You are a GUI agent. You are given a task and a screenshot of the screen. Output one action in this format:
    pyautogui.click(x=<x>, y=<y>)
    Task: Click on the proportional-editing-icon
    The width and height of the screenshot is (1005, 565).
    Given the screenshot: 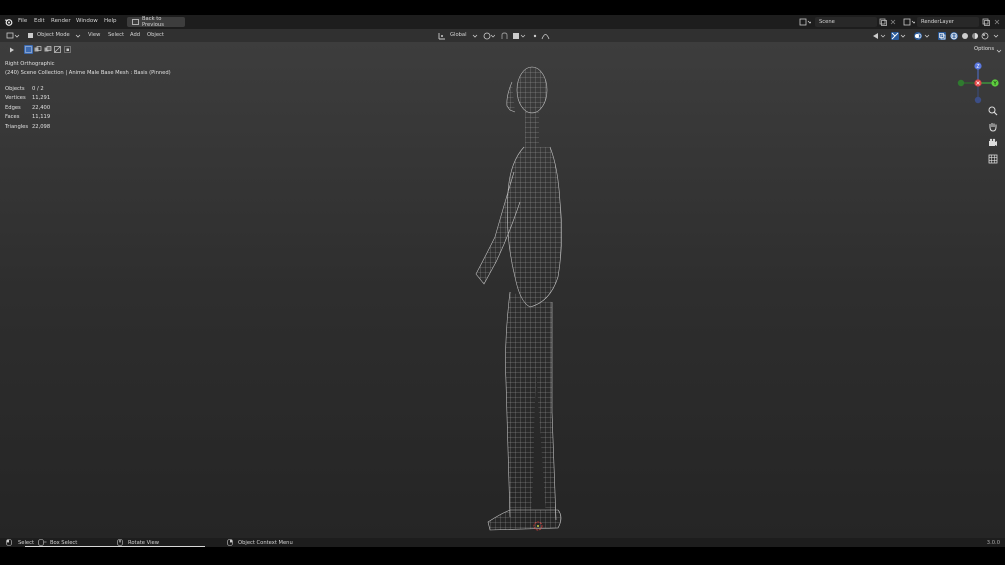 What is the action you would take?
    pyautogui.click(x=535, y=36)
    